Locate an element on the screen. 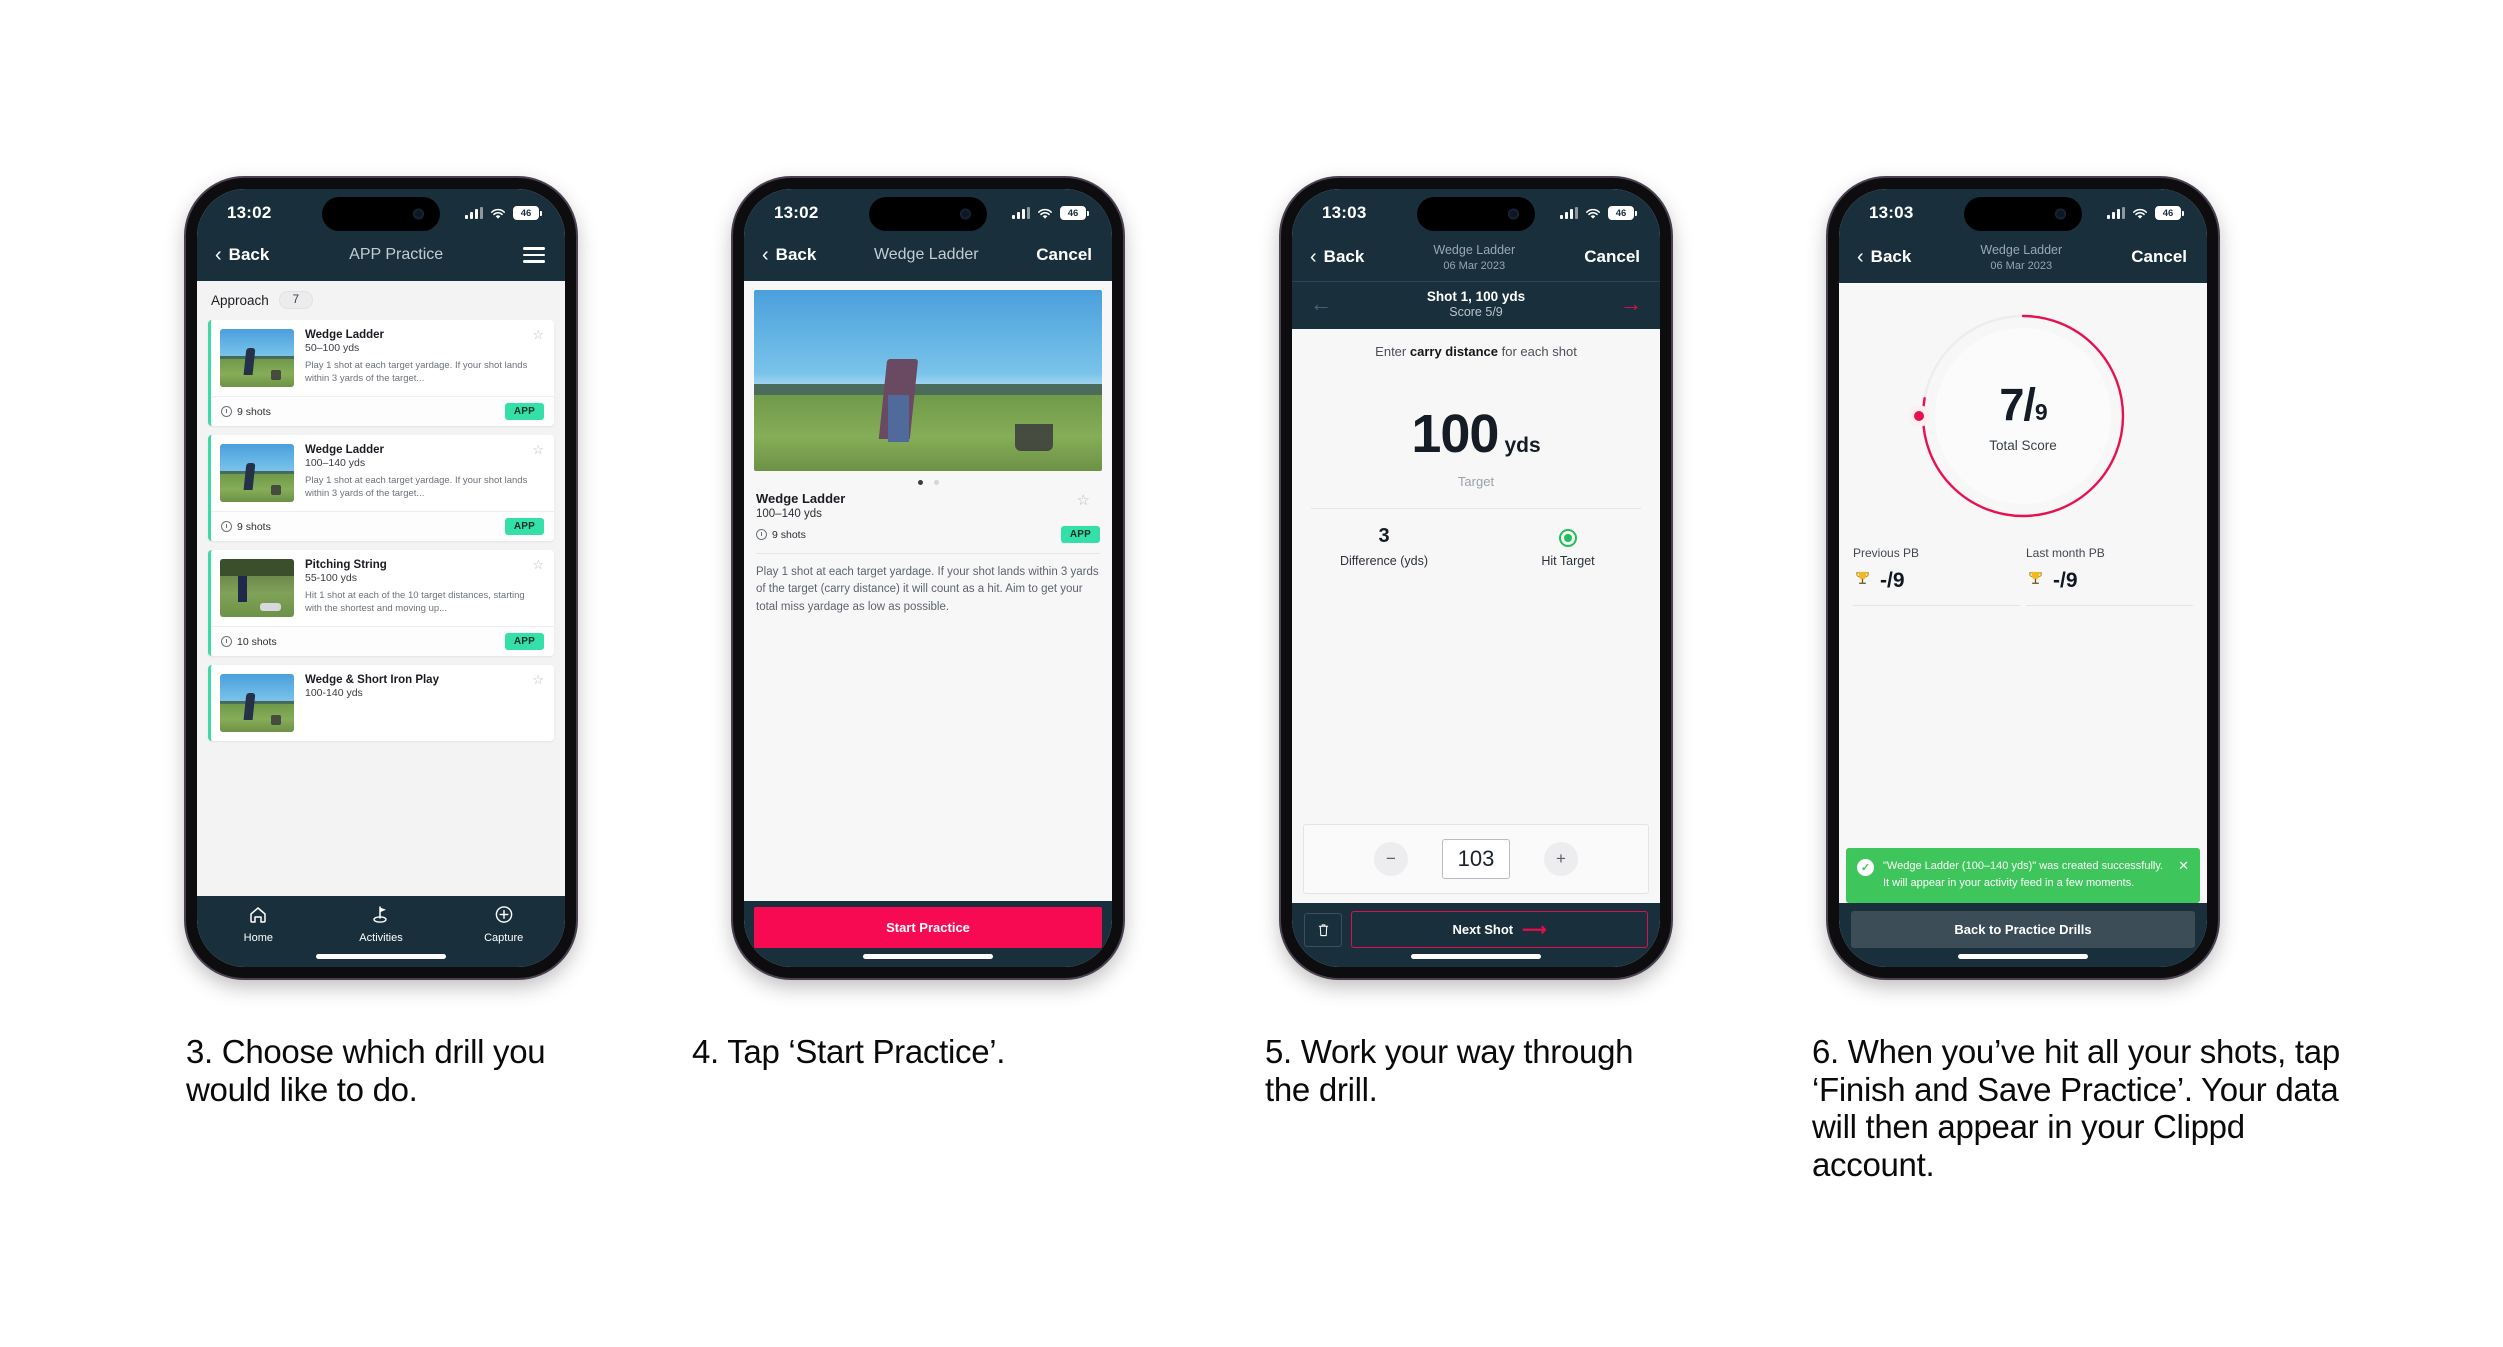  cta-area: Start Practice is located at coordinates (928, 924).